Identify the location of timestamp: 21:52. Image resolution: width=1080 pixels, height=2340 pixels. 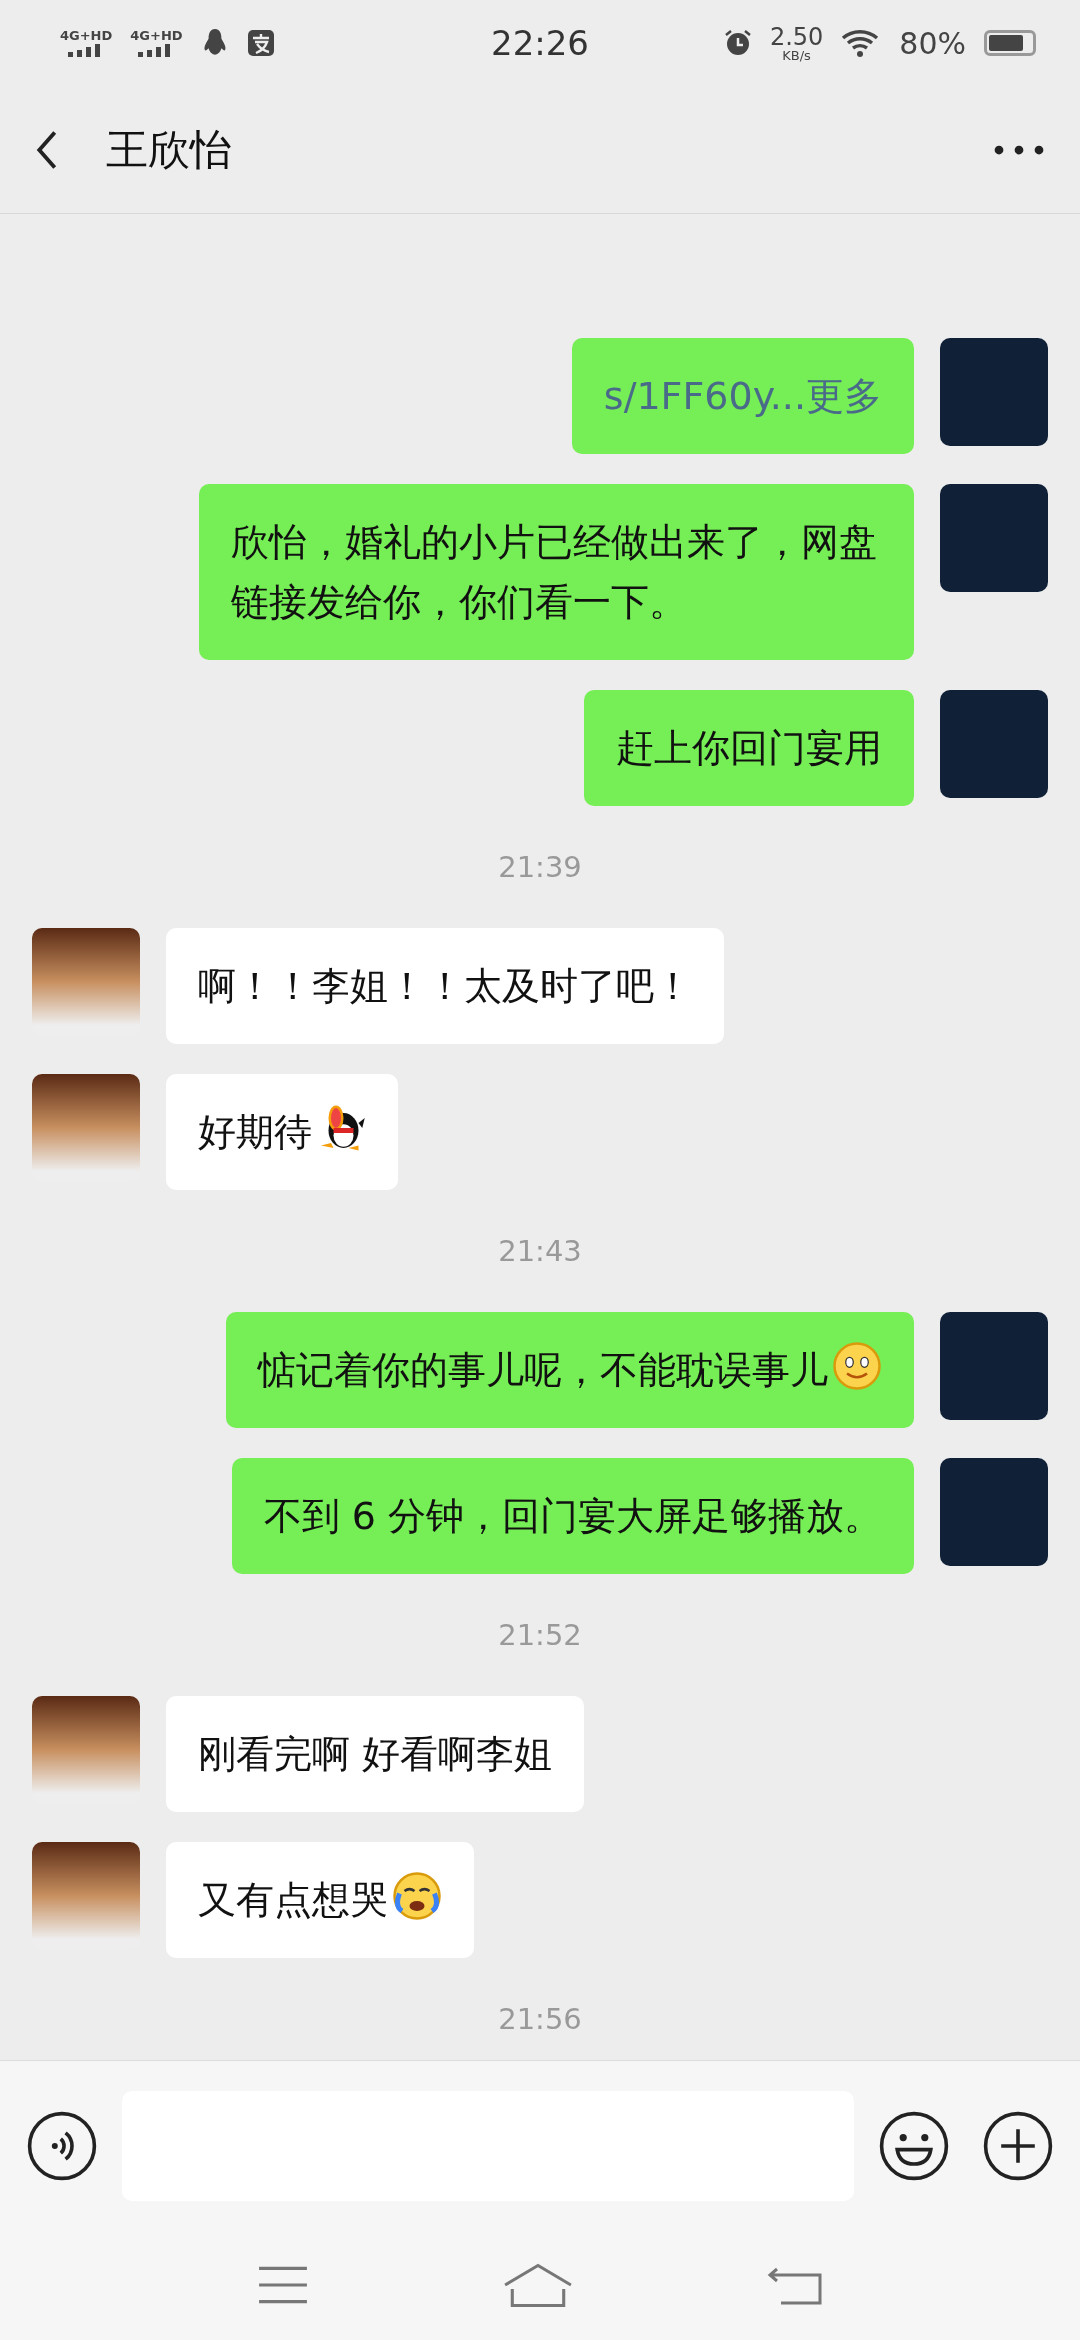
(540, 1635).